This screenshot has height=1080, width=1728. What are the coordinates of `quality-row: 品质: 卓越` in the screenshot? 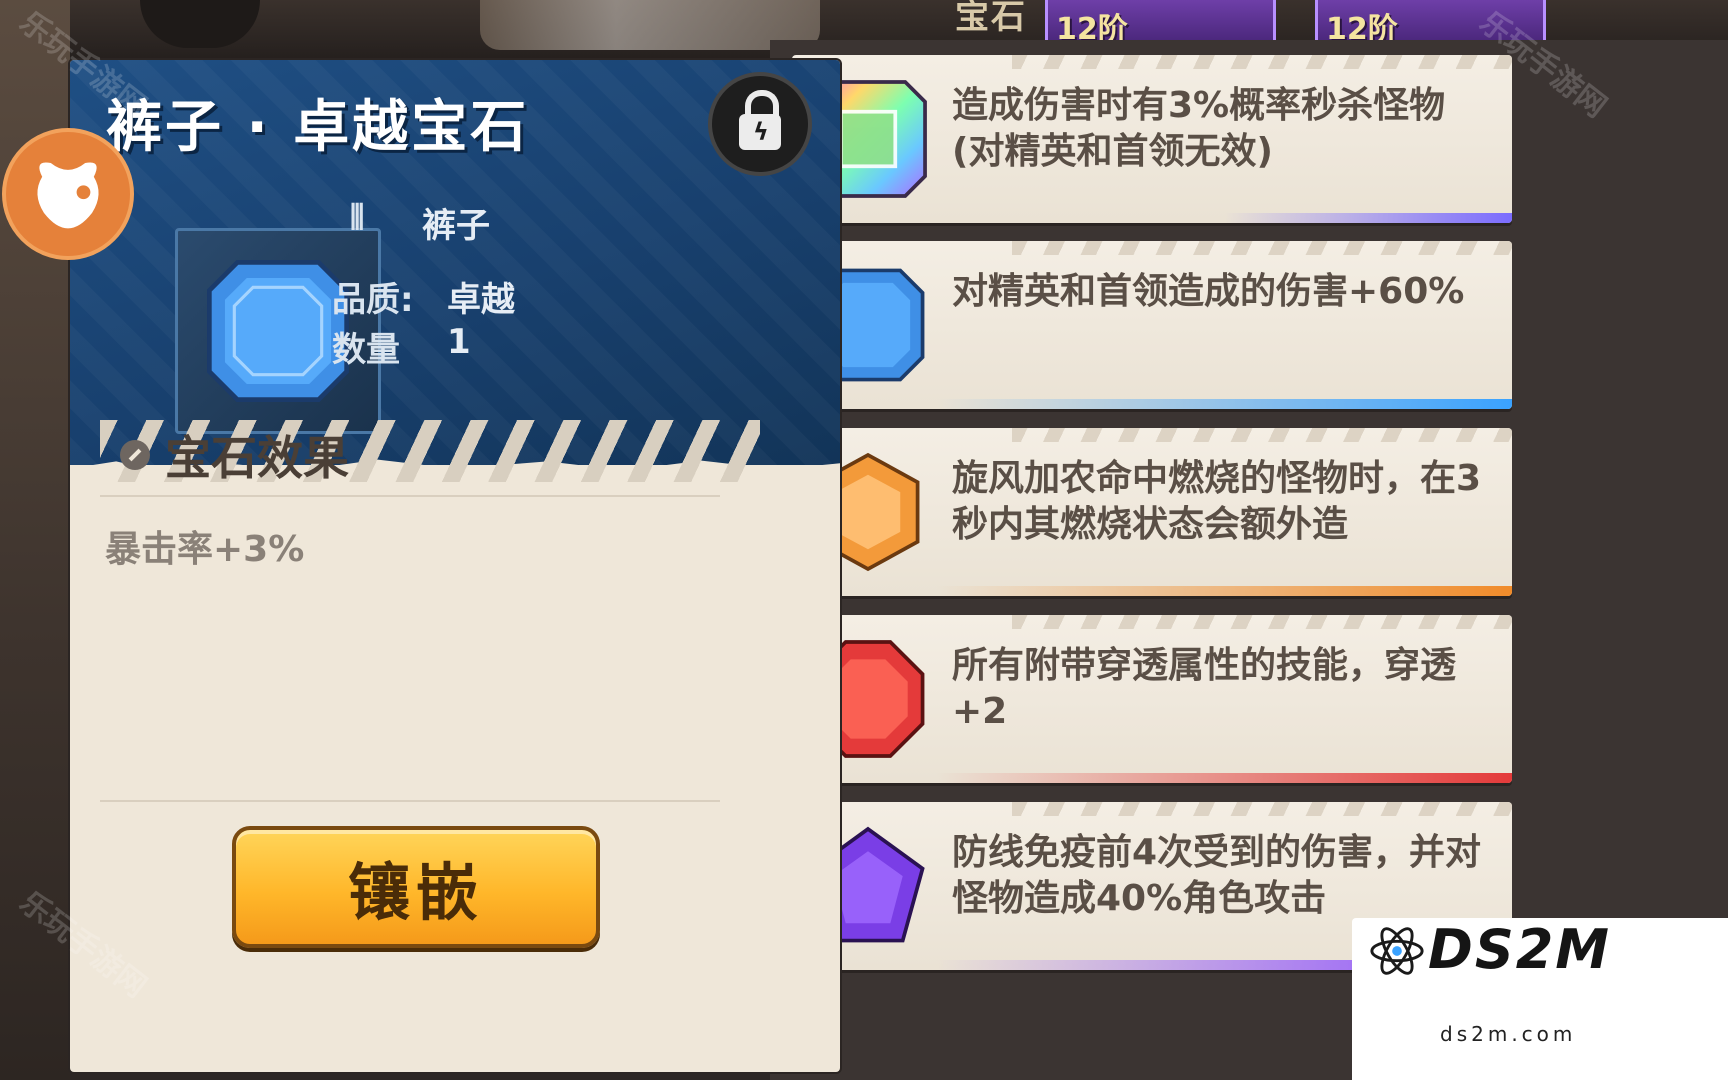 It's located at (423, 296).